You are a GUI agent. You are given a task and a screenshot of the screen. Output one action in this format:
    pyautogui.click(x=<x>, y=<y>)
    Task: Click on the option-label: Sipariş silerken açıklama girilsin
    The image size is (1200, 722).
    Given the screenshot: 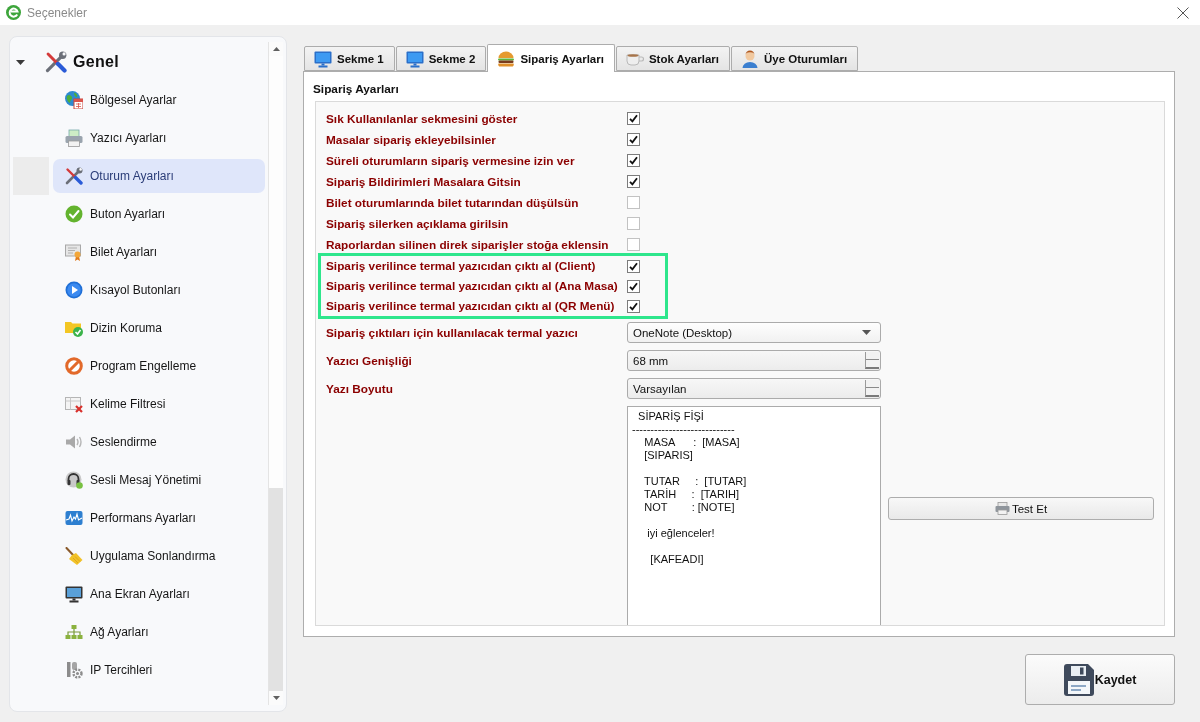 What is the action you would take?
    pyautogui.click(x=418, y=223)
    